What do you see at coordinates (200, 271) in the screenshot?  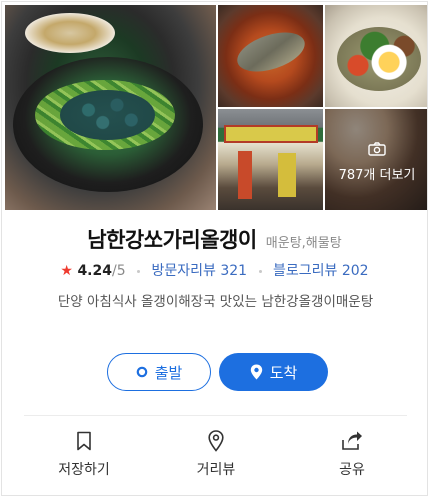 I see `visitor-reviews-link: 방문자리뷰 321` at bounding box center [200, 271].